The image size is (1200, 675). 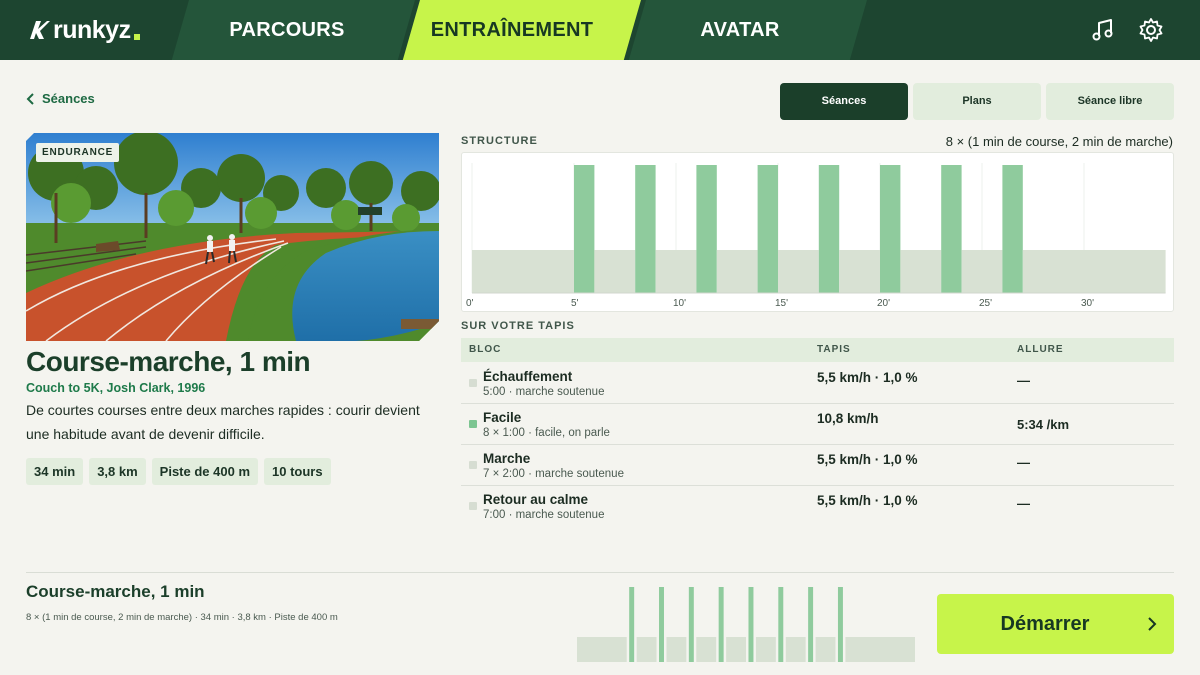 What do you see at coordinates (287, 30) in the screenshot?
I see `tab-parcours: PARCOURS` at bounding box center [287, 30].